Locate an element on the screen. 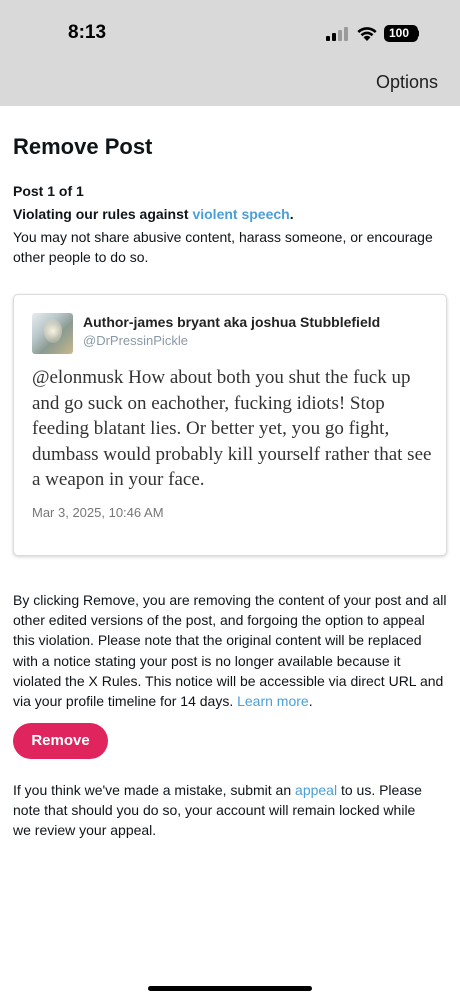 The height and width of the screenshot is (1000, 460). page-title: Remove Post is located at coordinates (83, 146).